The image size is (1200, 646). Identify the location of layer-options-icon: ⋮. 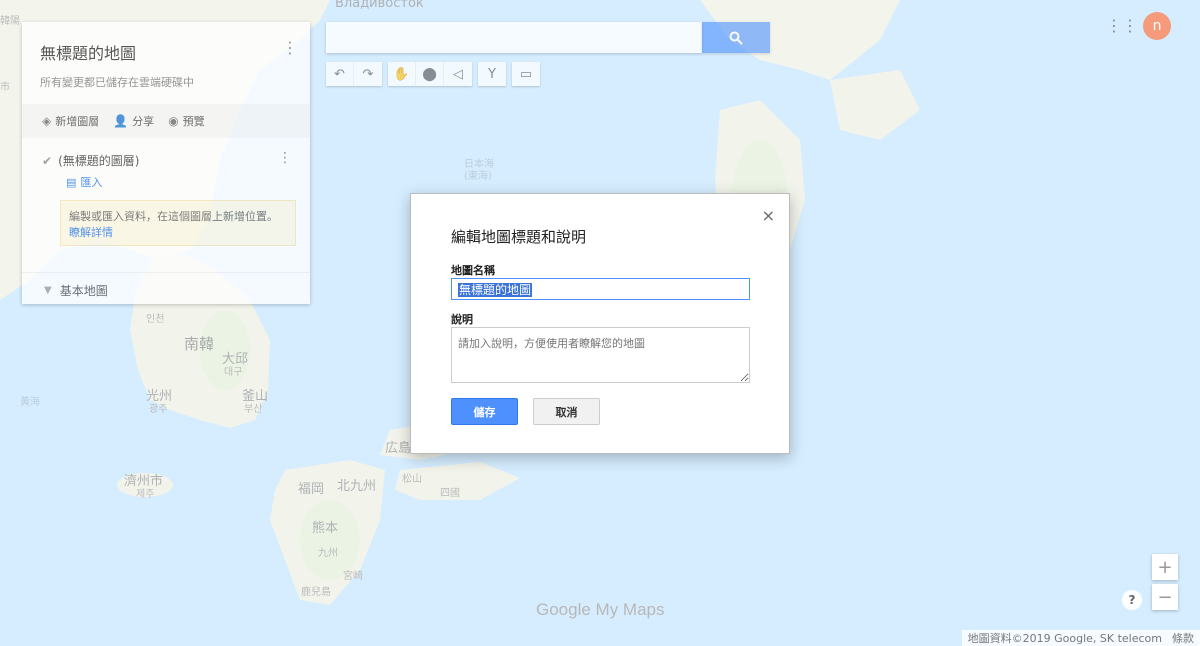
(285, 158).